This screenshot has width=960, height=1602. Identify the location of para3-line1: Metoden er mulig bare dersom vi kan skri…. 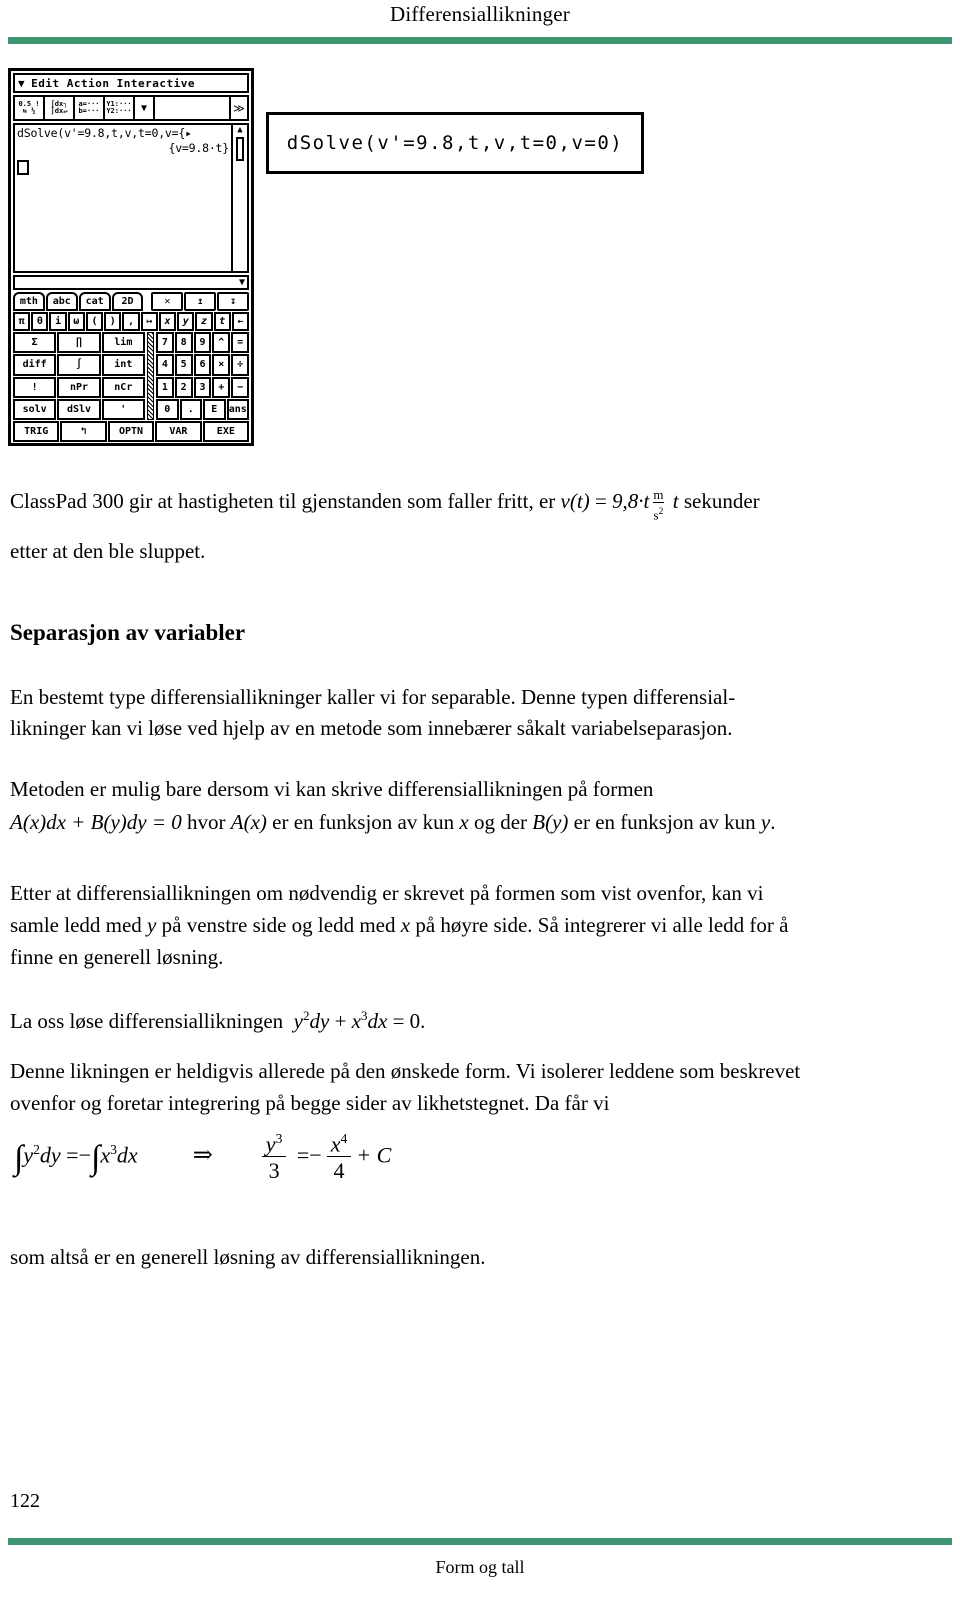
(332, 789).